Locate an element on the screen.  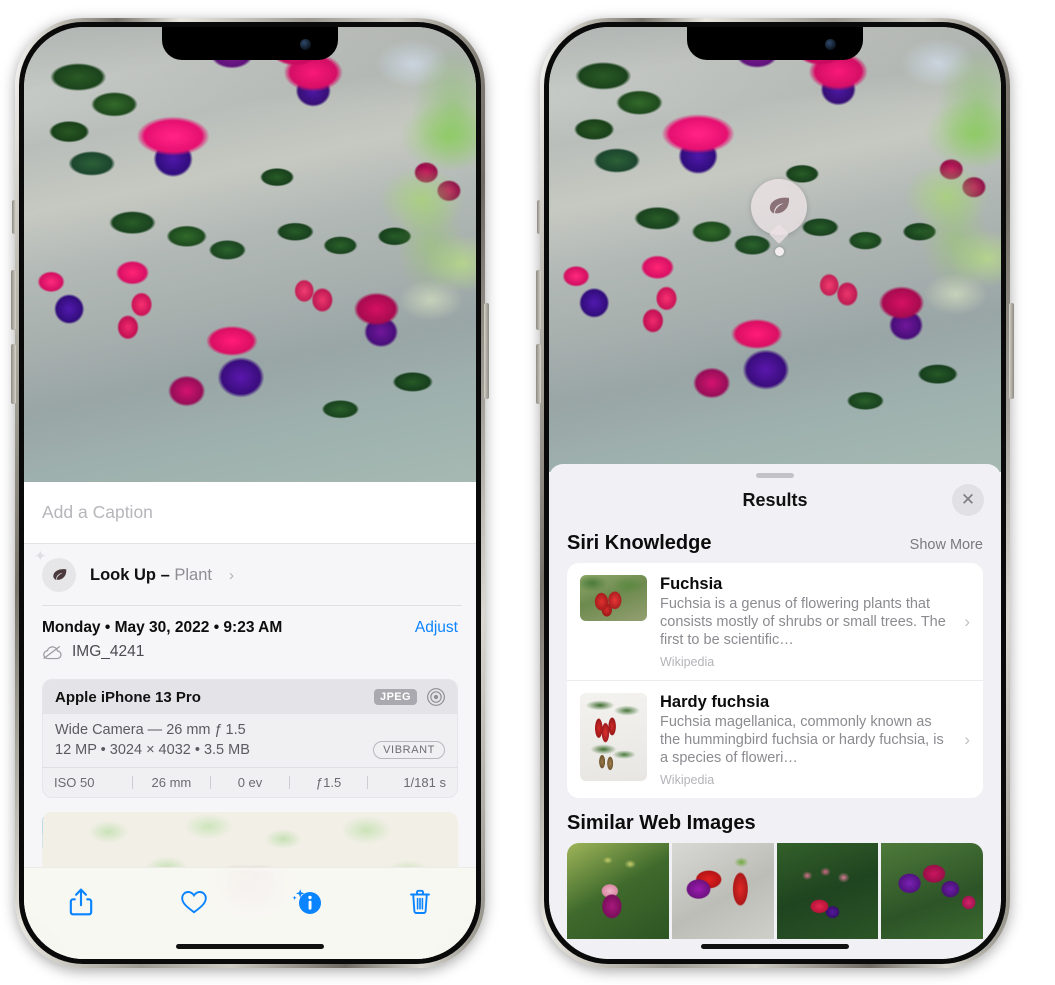
exif-focal: 26 mm is located at coordinates (171, 782).